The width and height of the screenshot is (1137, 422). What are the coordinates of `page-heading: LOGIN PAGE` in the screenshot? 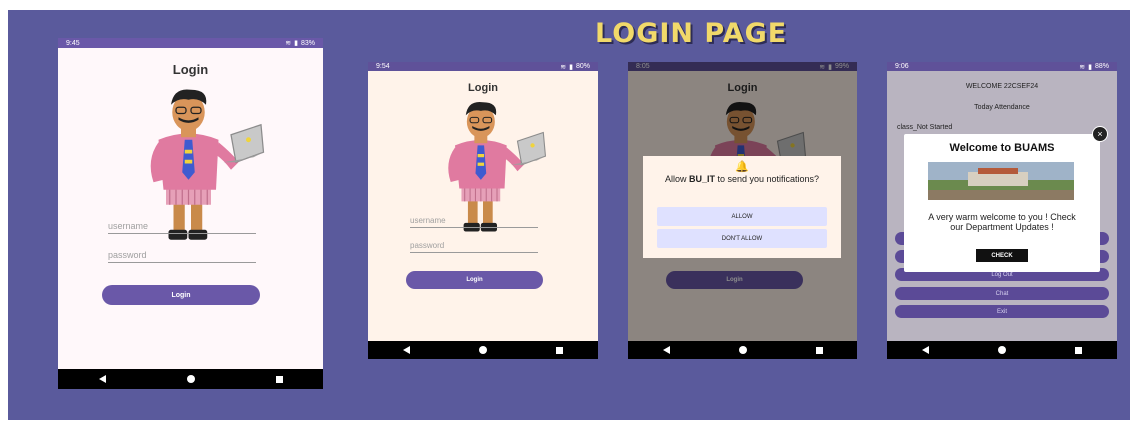 It's located at (691, 33).